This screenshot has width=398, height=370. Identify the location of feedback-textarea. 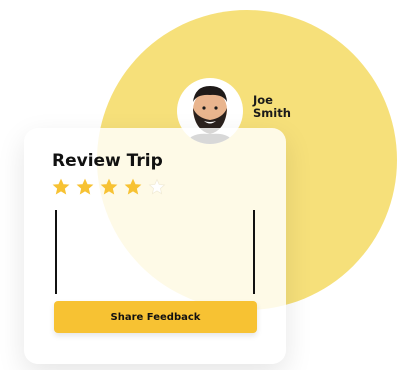
(155, 252).